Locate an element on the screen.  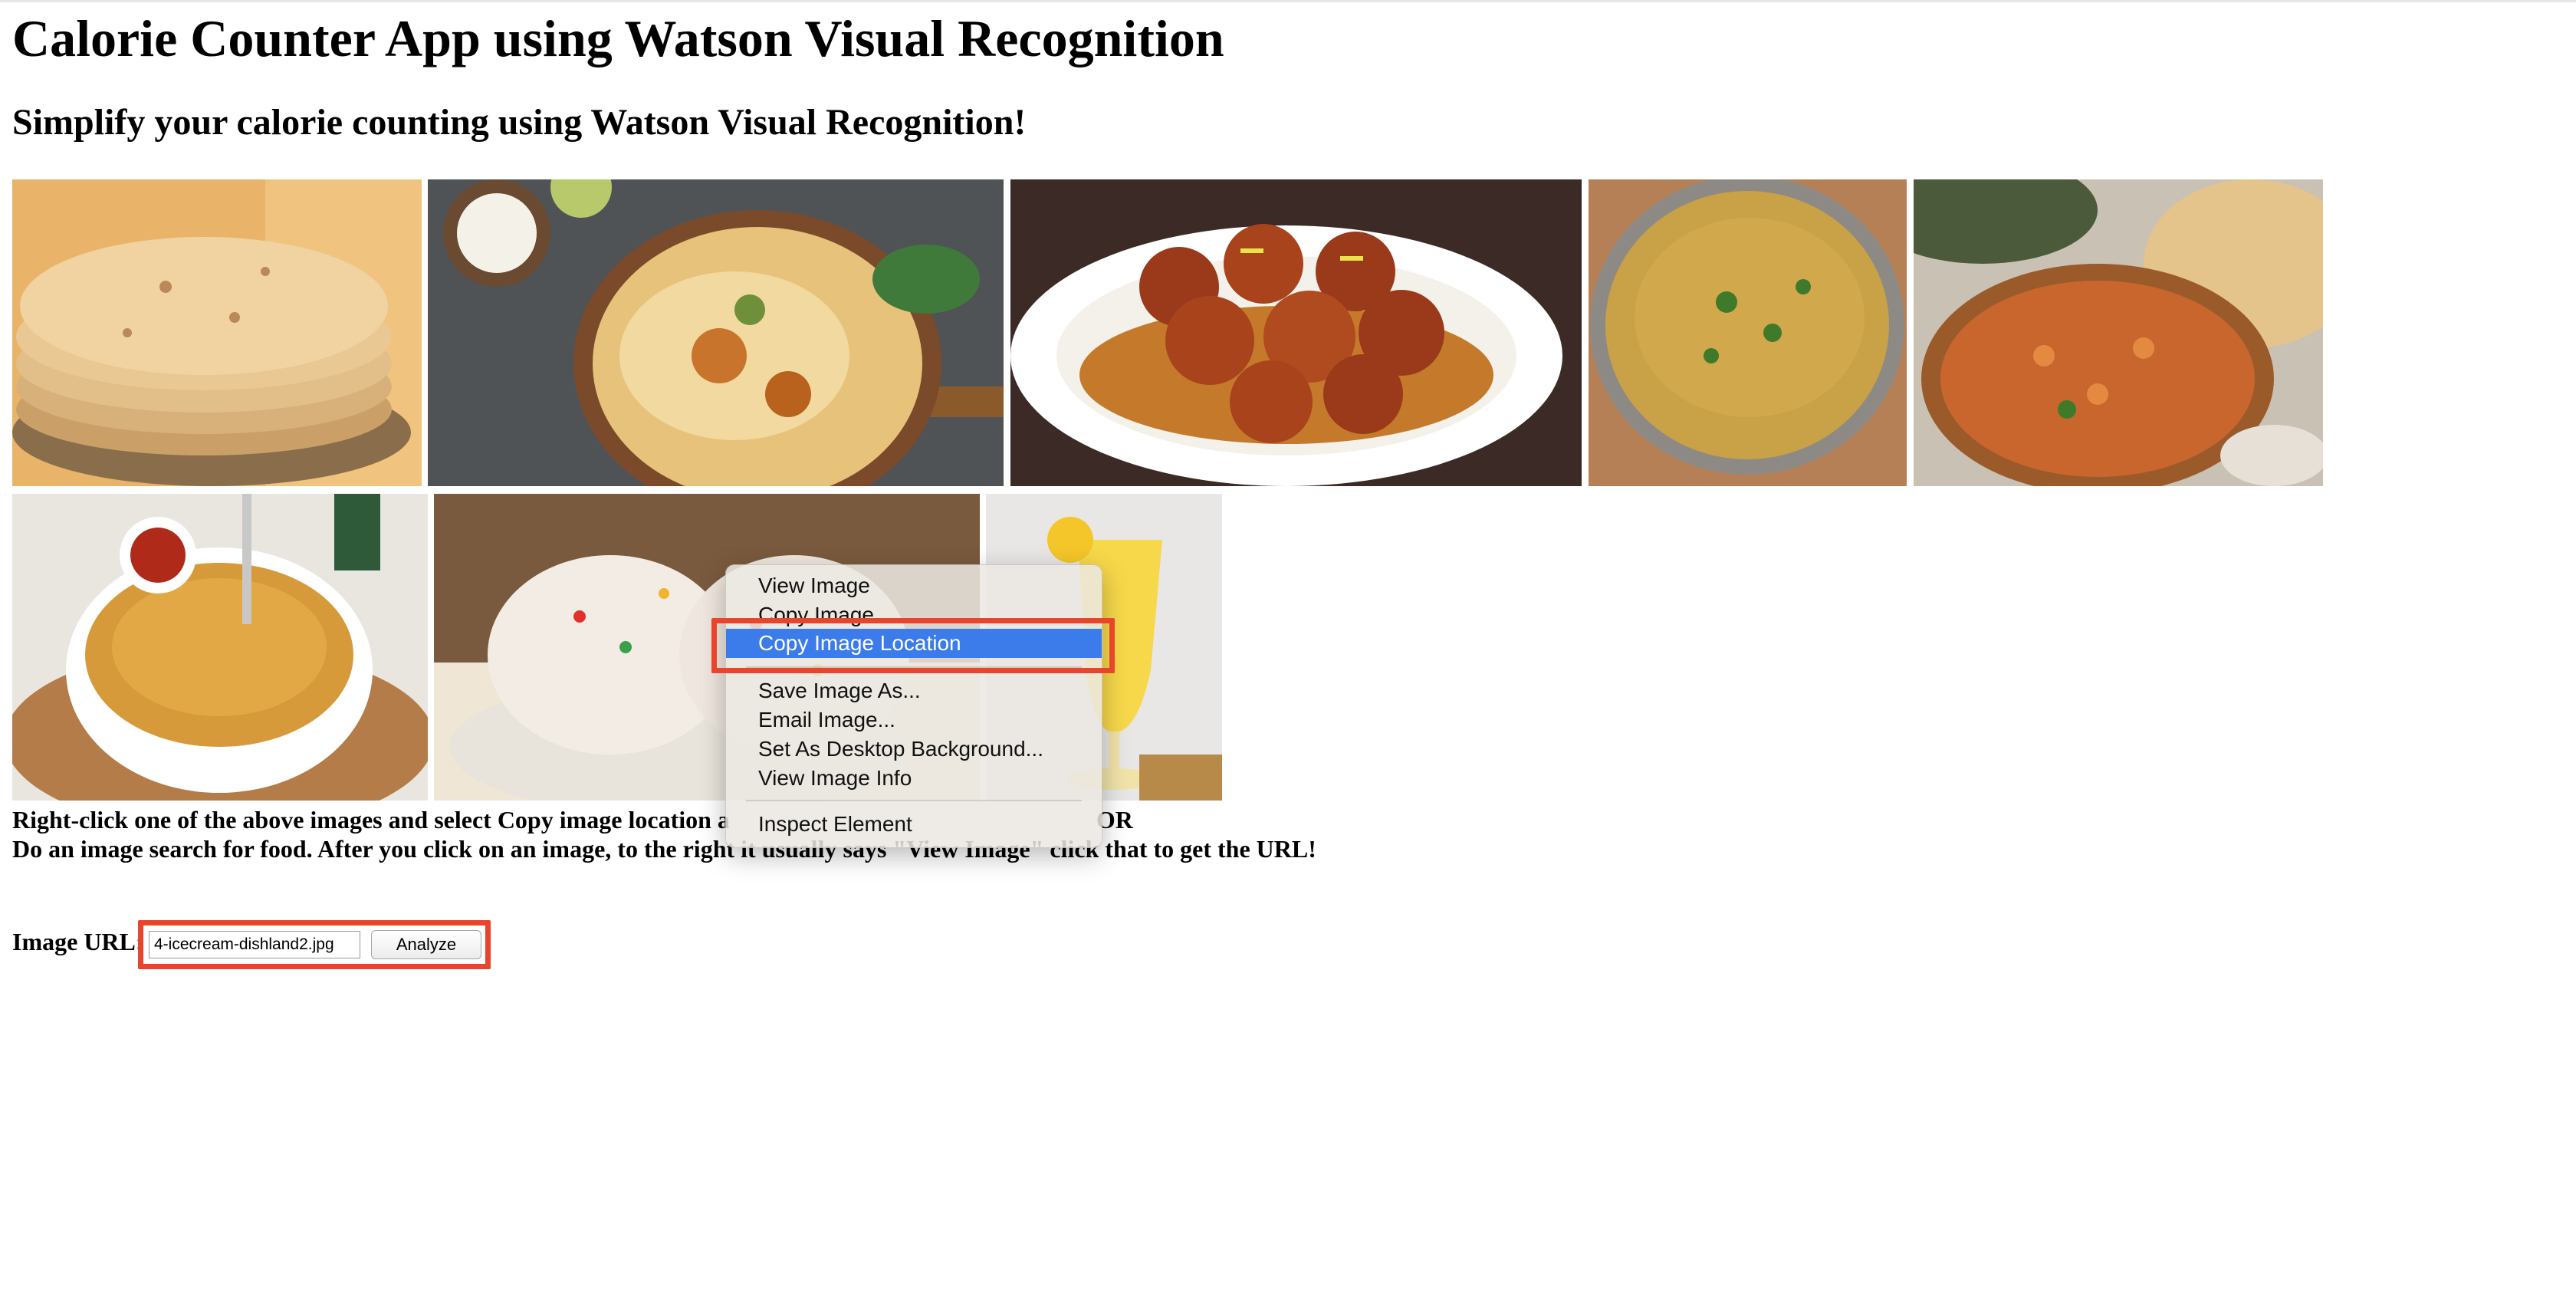
menu-highlight-box is located at coordinates (913, 645).